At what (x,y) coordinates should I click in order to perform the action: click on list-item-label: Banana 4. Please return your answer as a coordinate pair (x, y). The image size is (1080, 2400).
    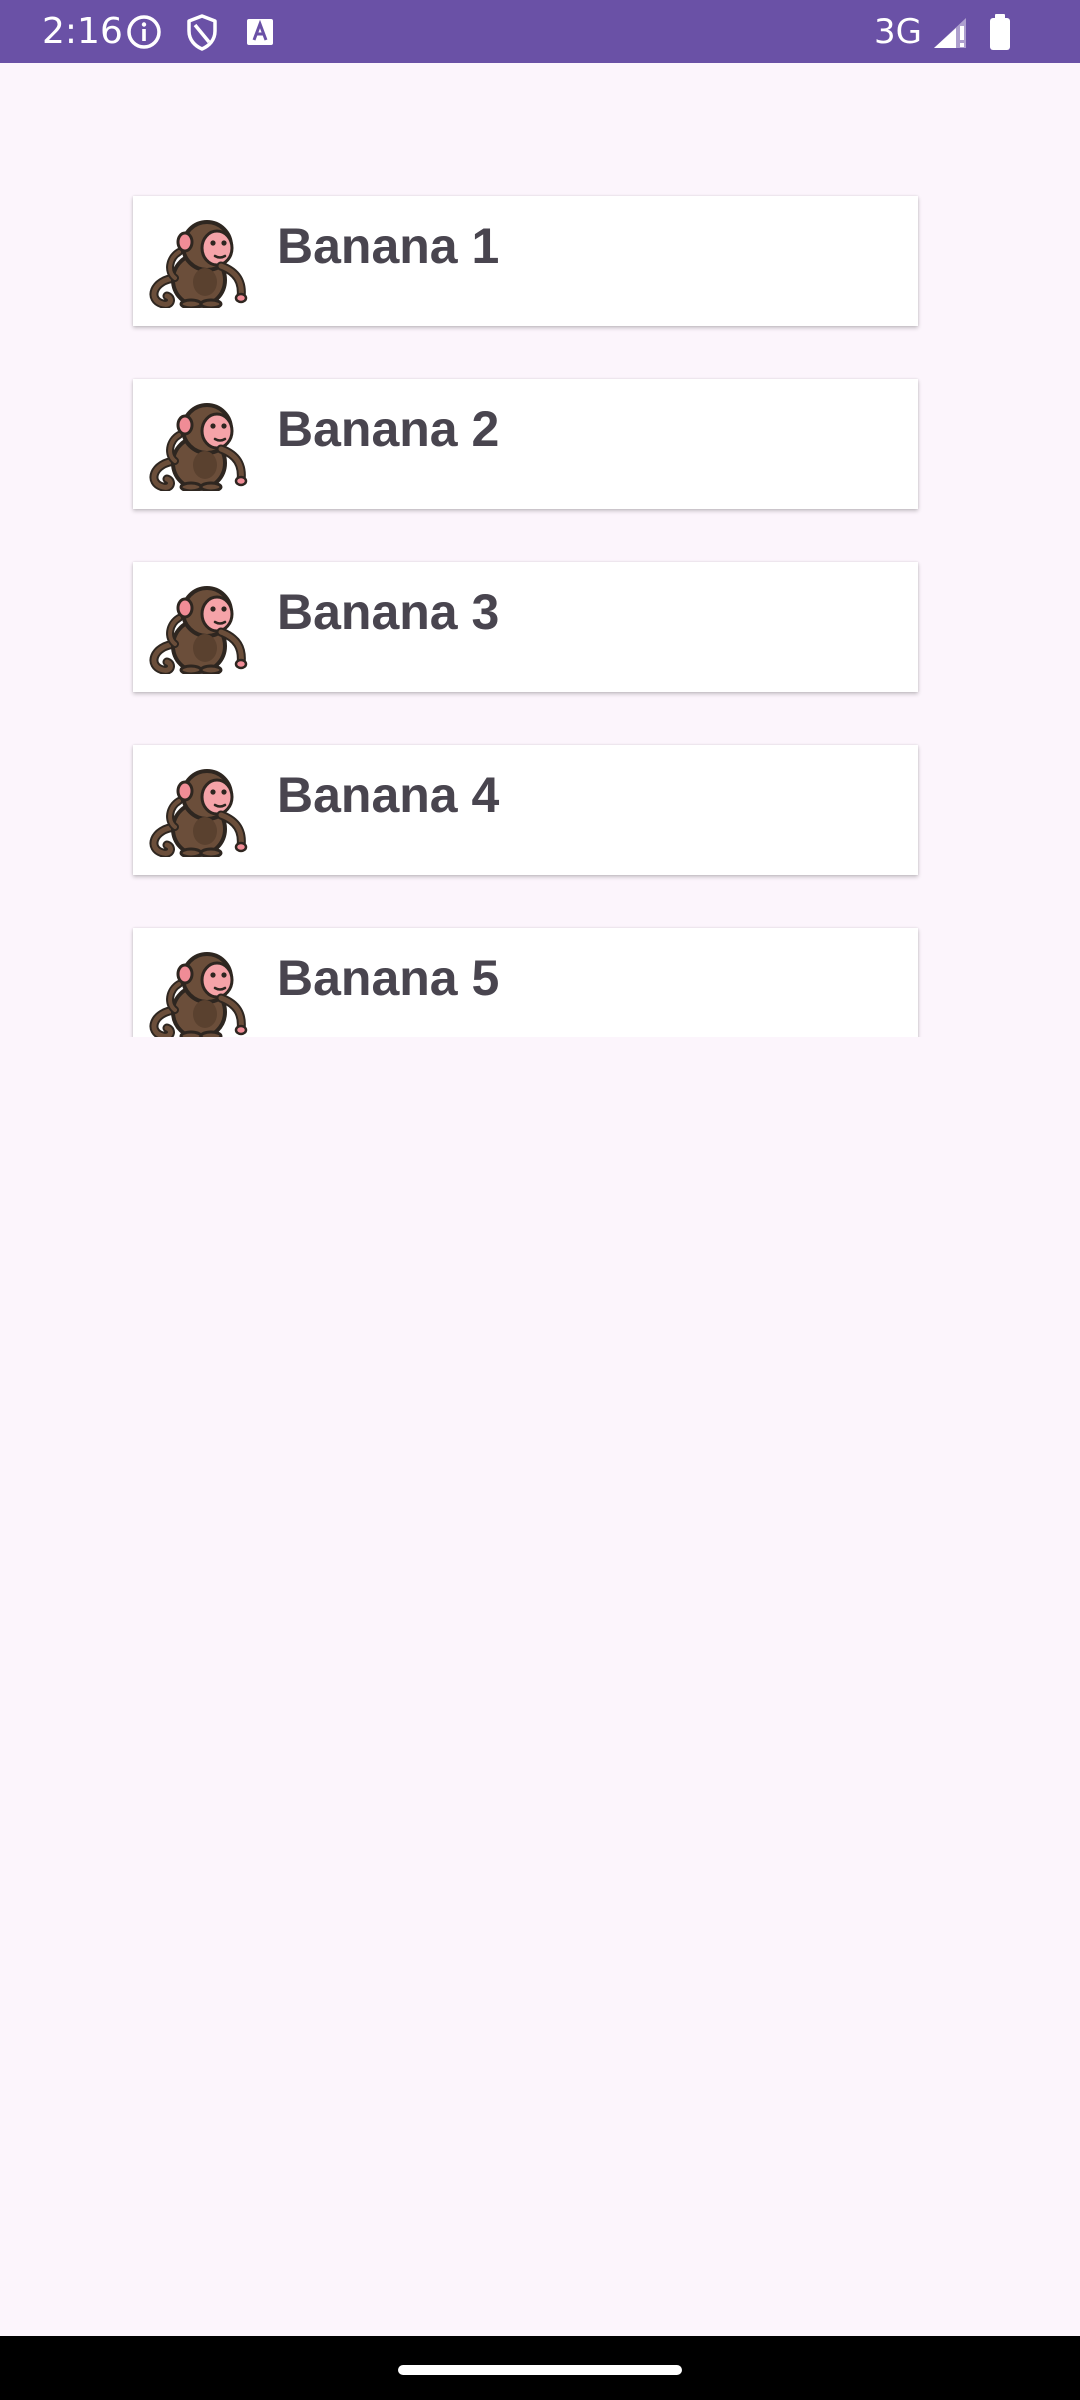
    Looking at the image, I should click on (388, 795).